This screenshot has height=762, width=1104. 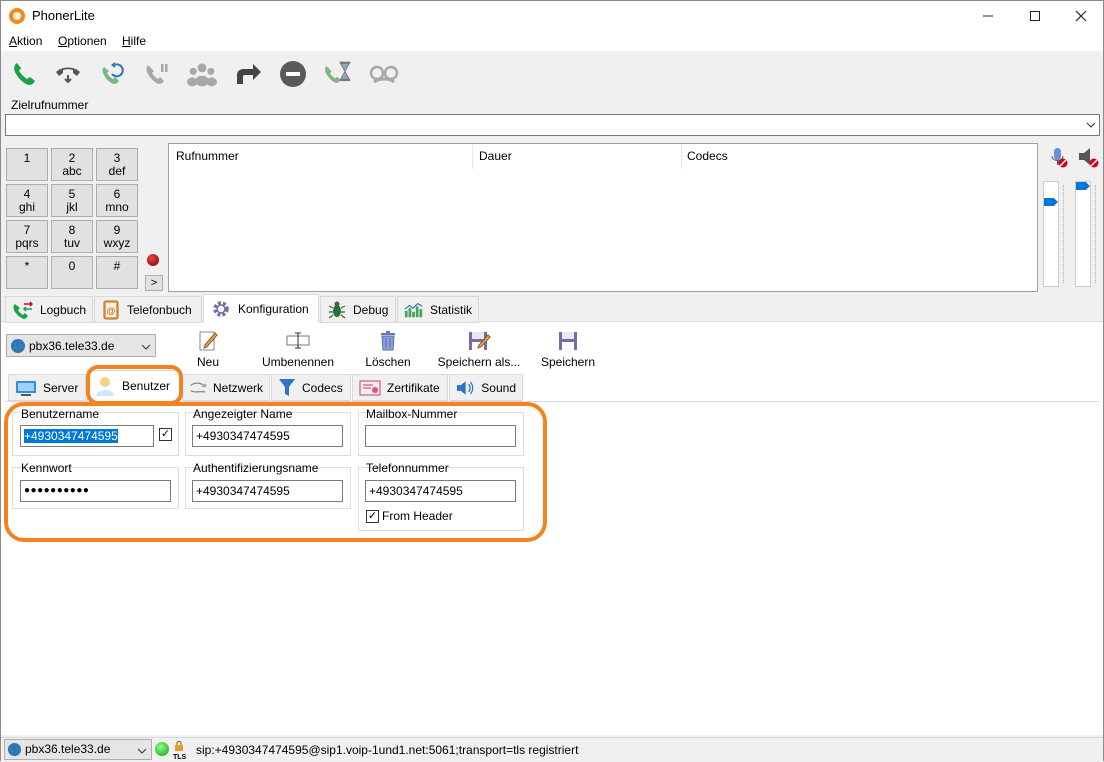 What do you see at coordinates (68, 74) in the screenshot?
I see `hangup-icon` at bounding box center [68, 74].